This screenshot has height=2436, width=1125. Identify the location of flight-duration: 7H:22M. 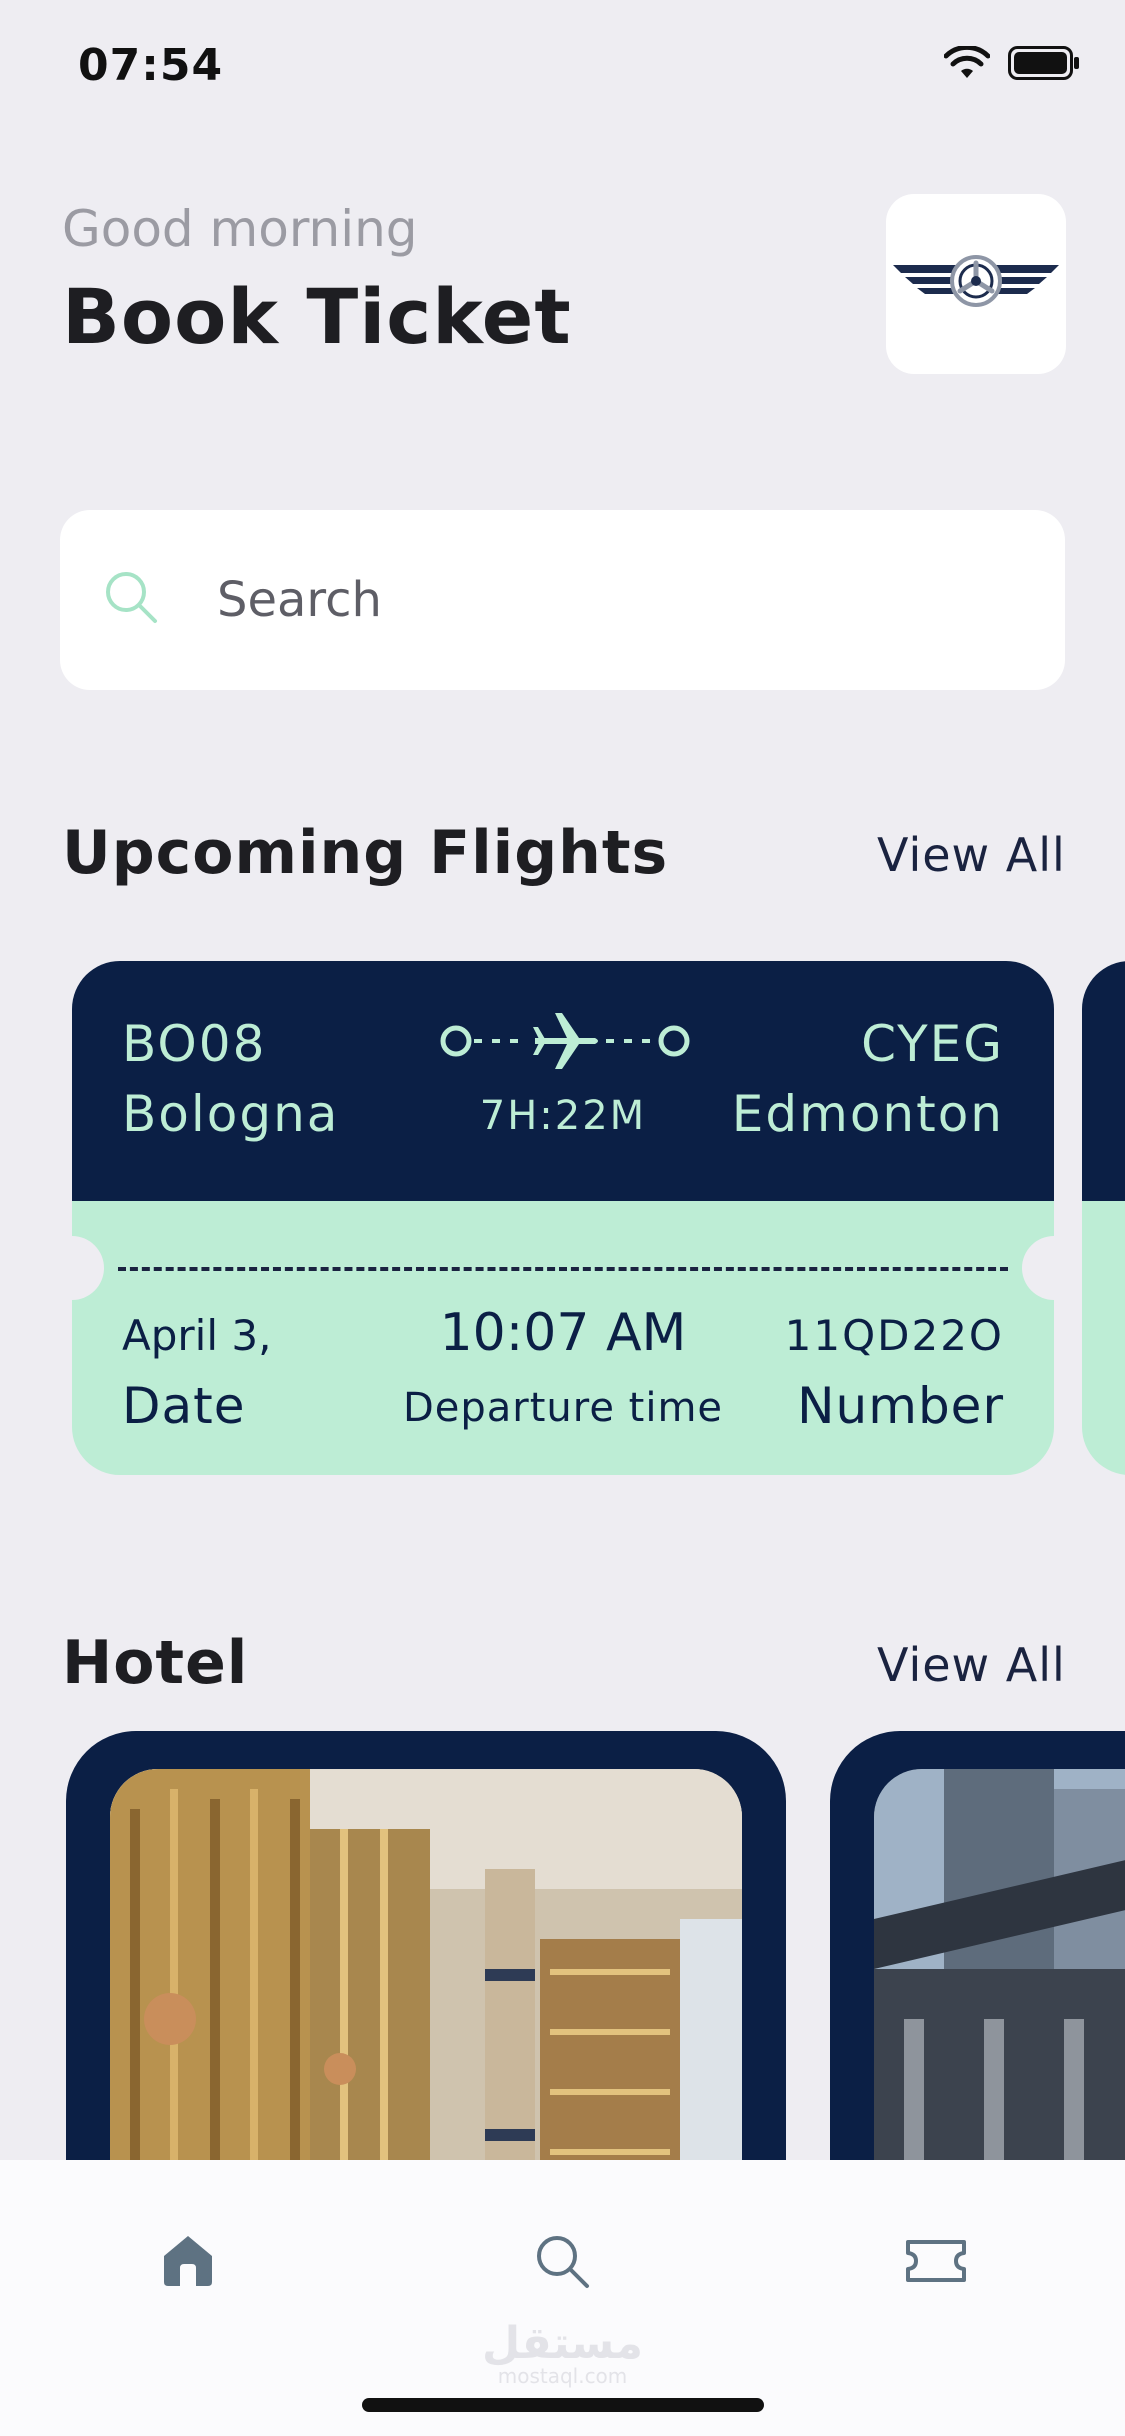
(563, 1116).